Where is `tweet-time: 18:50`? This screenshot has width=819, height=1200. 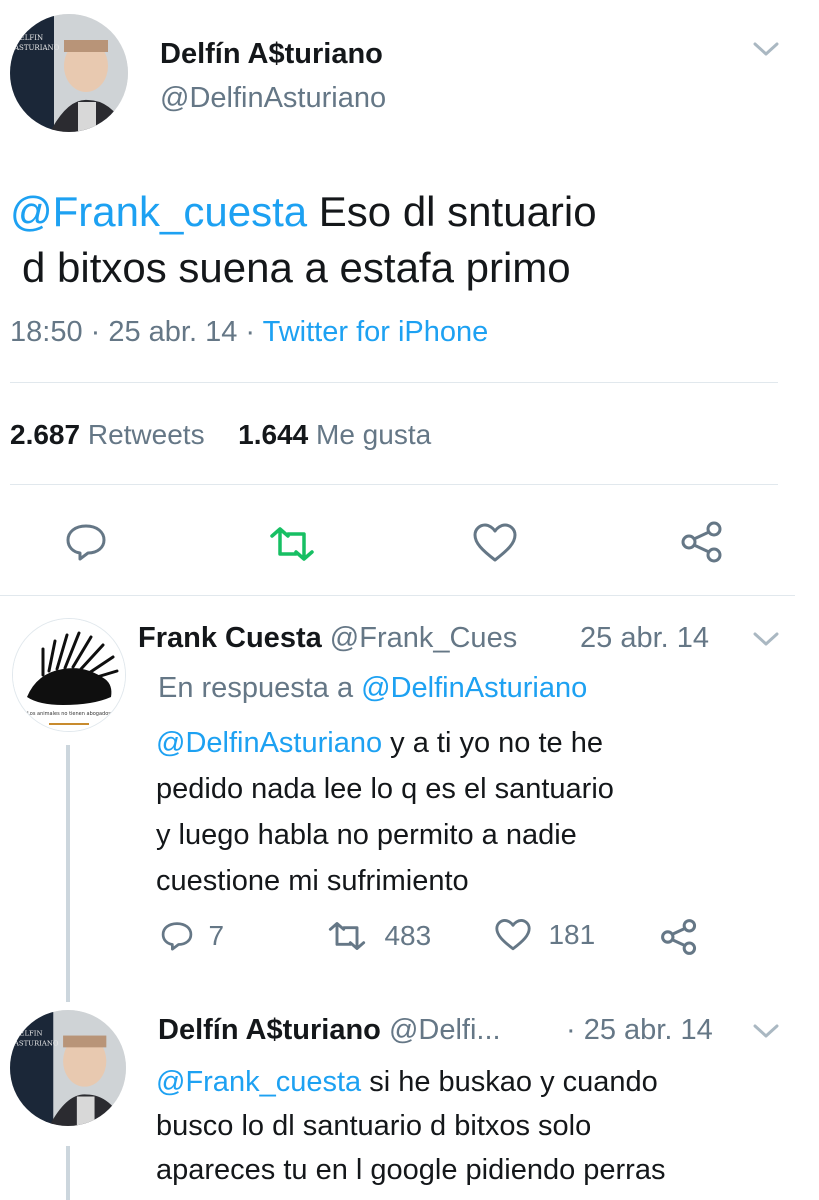 tweet-time: 18:50 is located at coordinates (46, 332).